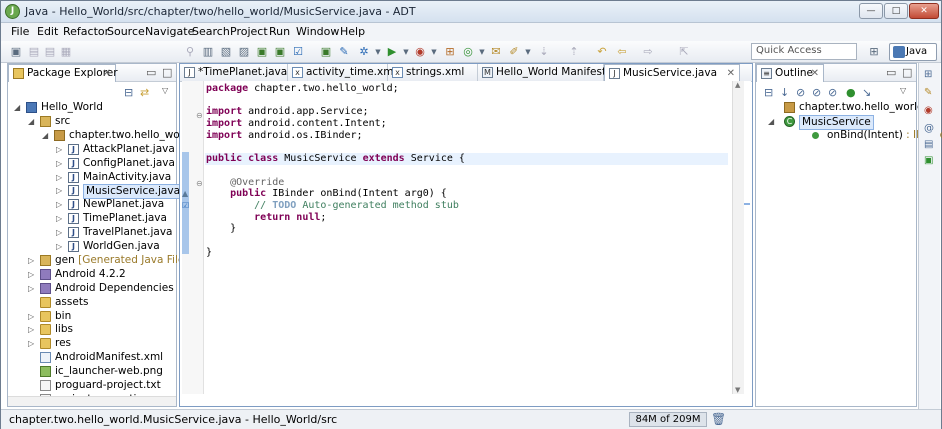 The width and height of the screenshot is (942, 429). I want to click on menu-run: Run, so click(279, 31).